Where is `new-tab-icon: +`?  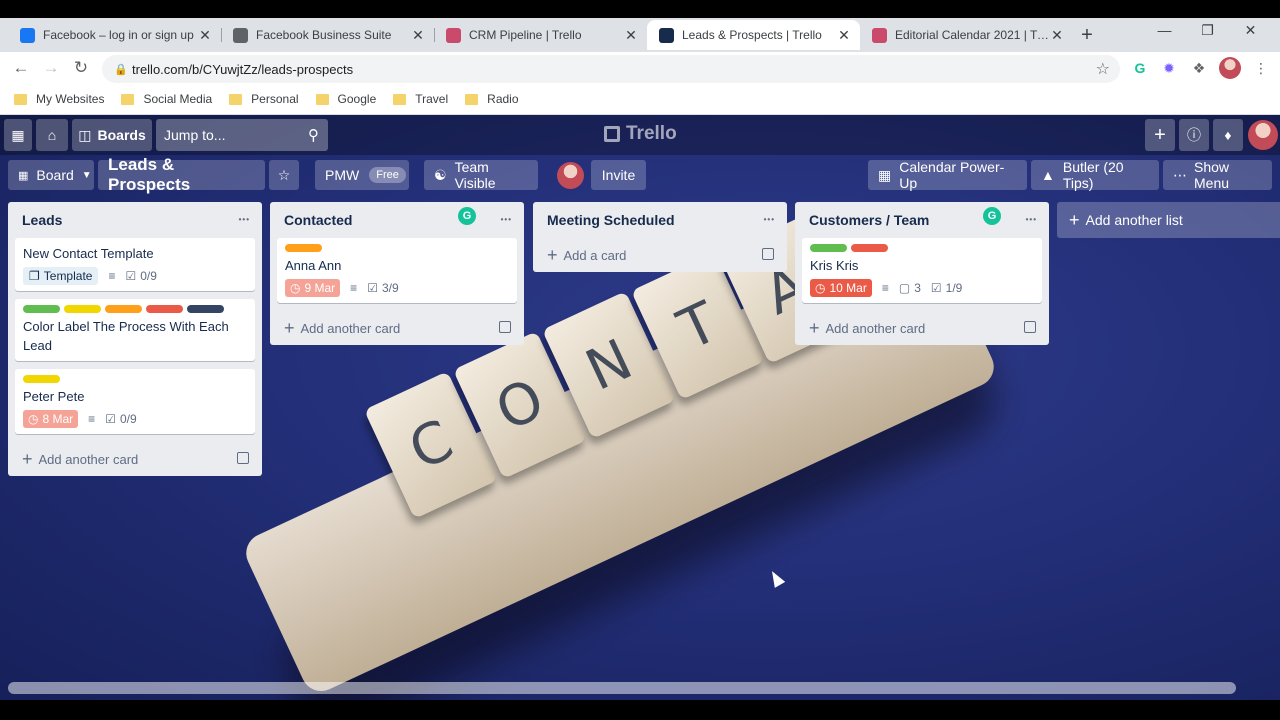
new-tab-icon: + is located at coordinates (1087, 35).